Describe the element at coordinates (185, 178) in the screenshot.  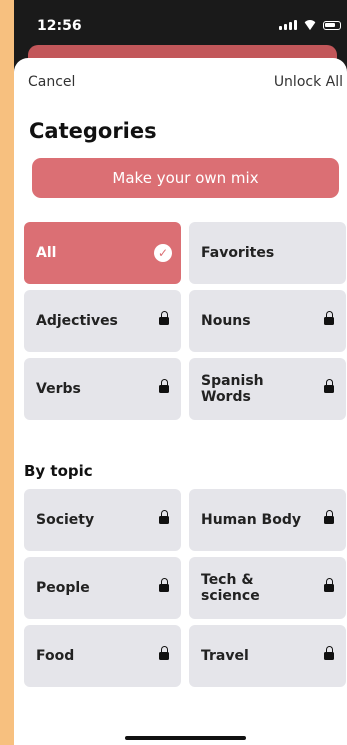
I see `make-own-mix-button: Make your own mix` at that location.